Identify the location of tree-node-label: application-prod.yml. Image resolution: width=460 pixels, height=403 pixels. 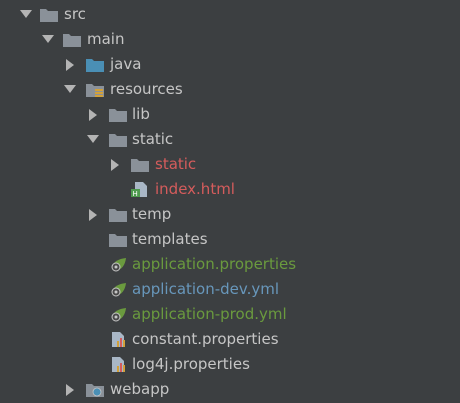
(209, 314).